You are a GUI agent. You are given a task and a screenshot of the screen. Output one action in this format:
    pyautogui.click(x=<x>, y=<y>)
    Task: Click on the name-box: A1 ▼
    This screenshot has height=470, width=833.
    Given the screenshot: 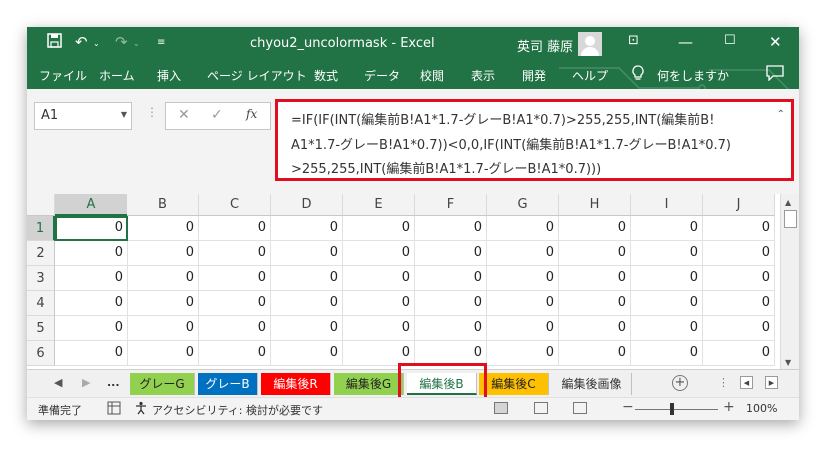 What is the action you would take?
    pyautogui.click(x=83, y=116)
    